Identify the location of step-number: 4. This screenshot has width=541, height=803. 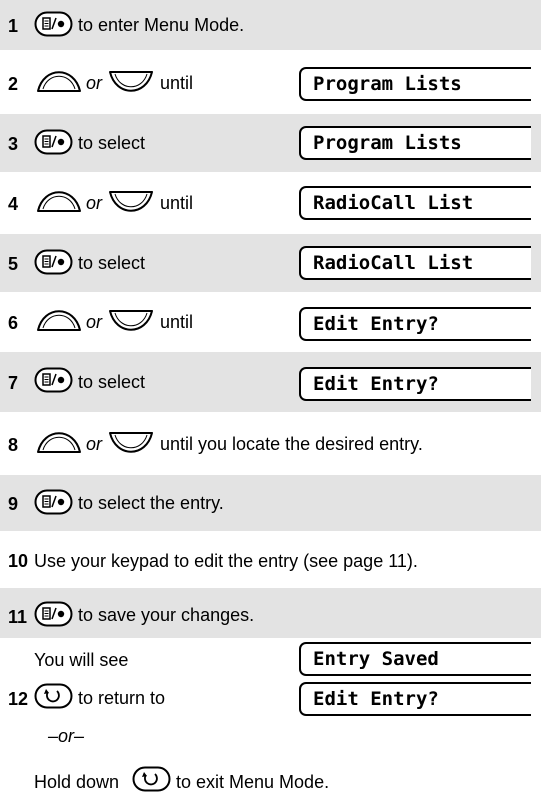
(13, 204).